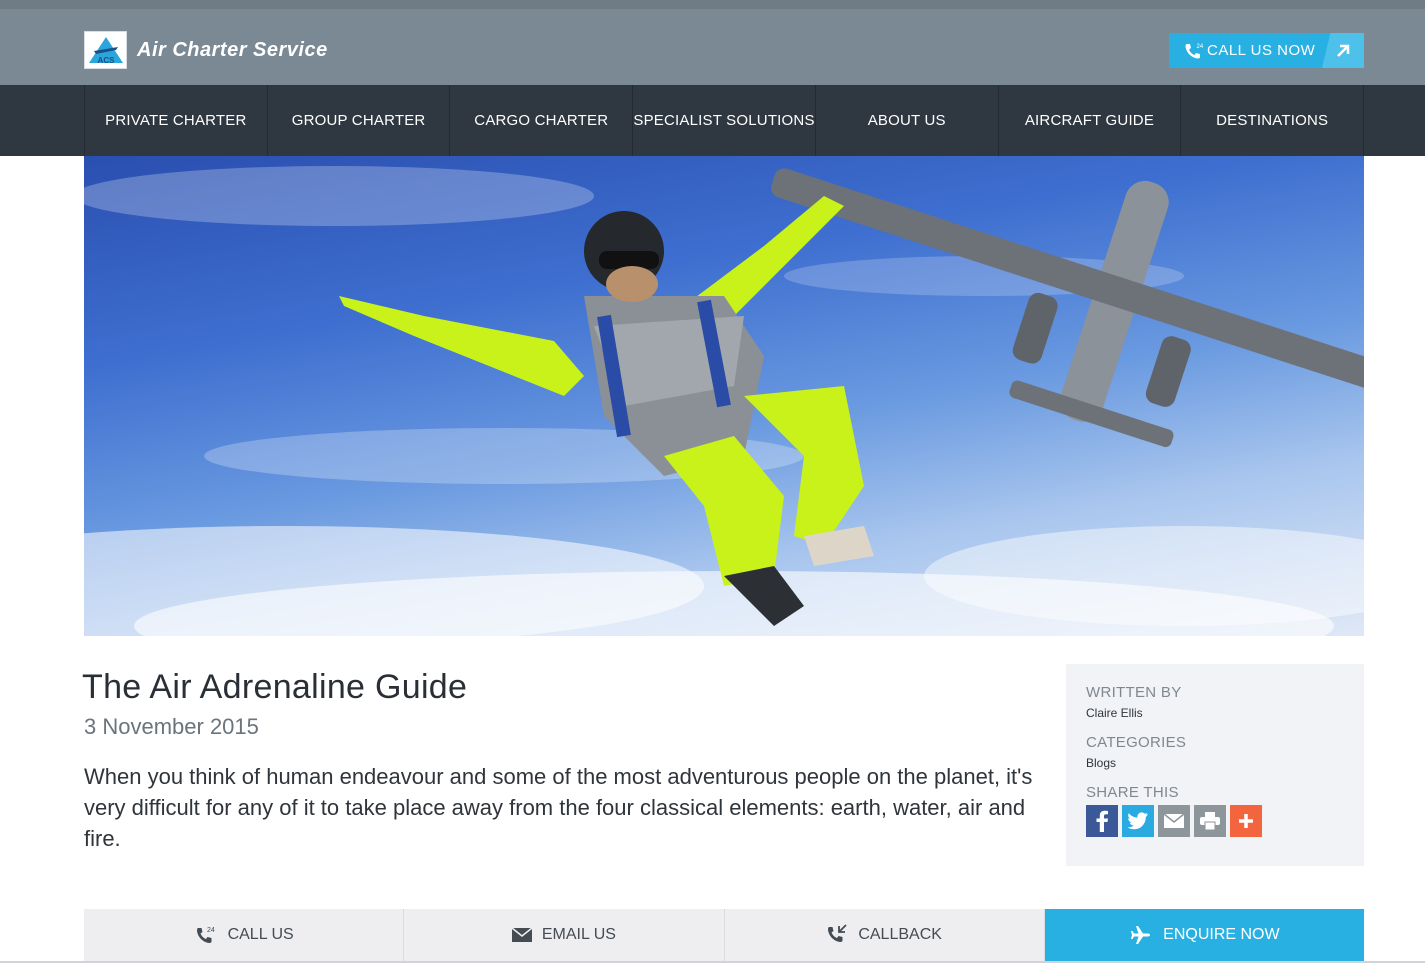 Image resolution: width=1425 pixels, height=963 pixels. I want to click on logo-mark-icon: ACS, so click(105, 50).